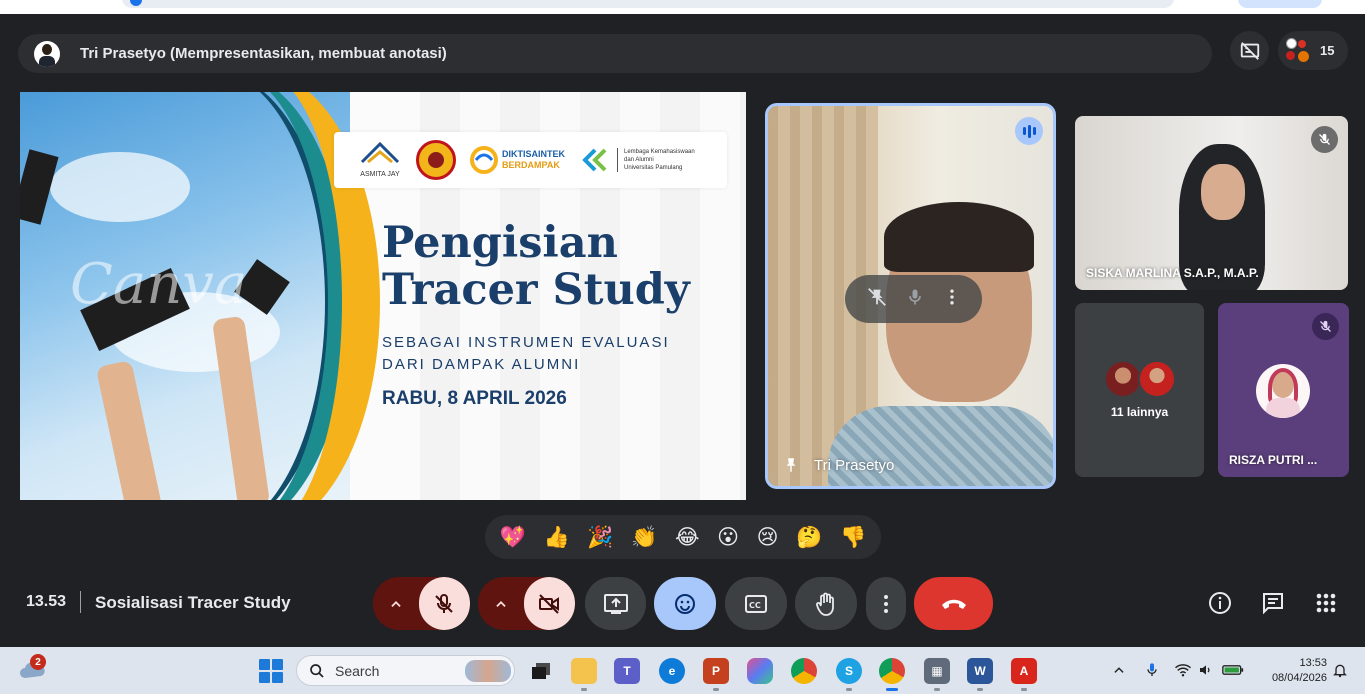 This screenshot has height=694, width=1365. I want to click on wing-logo-icon, so click(380, 152).